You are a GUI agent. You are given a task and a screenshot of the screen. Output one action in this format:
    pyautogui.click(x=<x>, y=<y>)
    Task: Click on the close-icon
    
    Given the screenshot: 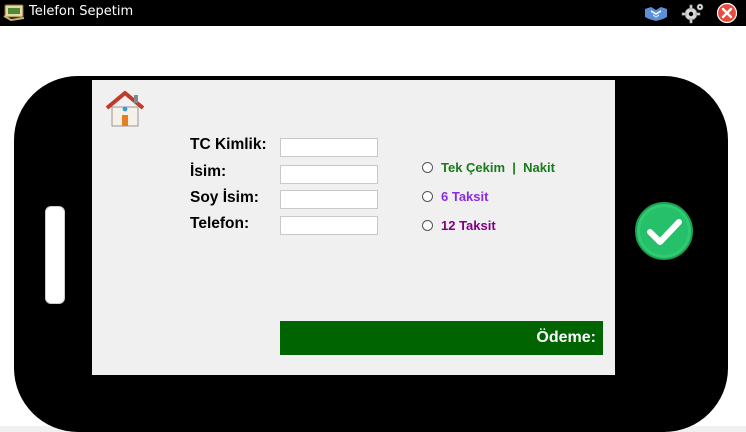 What is the action you would take?
    pyautogui.click(x=727, y=13)
    